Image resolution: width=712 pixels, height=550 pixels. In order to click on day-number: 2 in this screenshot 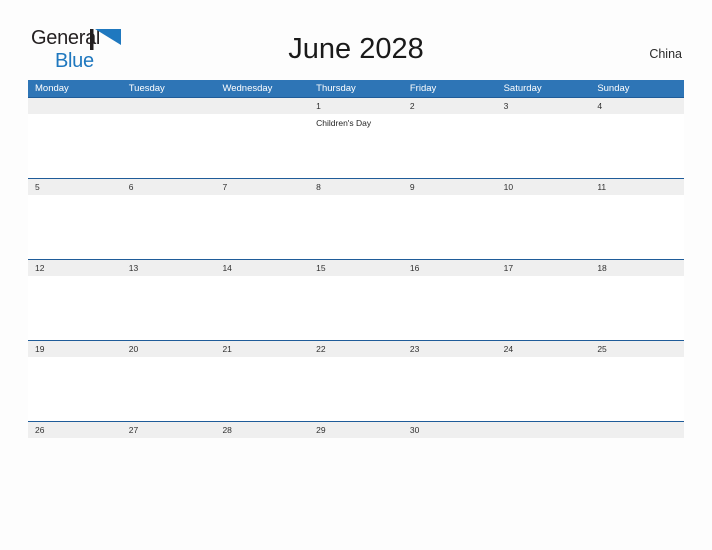, I will do `click(450, 106)`.